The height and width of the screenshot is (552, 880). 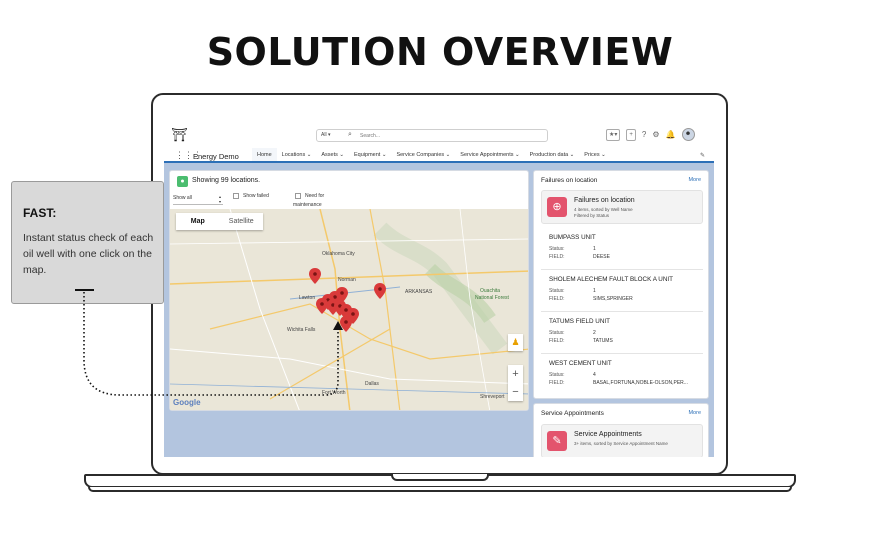 What do you see at coordinates (580, 363) in the screenshot?
I see `well-name: WEST CEMENT UNIT` at bounding box center [580, 363].